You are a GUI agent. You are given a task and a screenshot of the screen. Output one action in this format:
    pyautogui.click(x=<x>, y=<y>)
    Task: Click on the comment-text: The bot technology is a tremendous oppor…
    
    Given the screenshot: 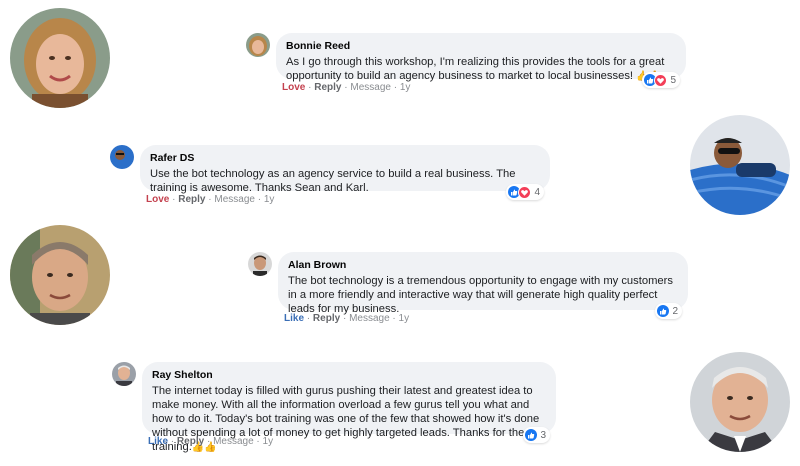 What is the action you would take?
    pyautogui.click(x=480, y=295)
    